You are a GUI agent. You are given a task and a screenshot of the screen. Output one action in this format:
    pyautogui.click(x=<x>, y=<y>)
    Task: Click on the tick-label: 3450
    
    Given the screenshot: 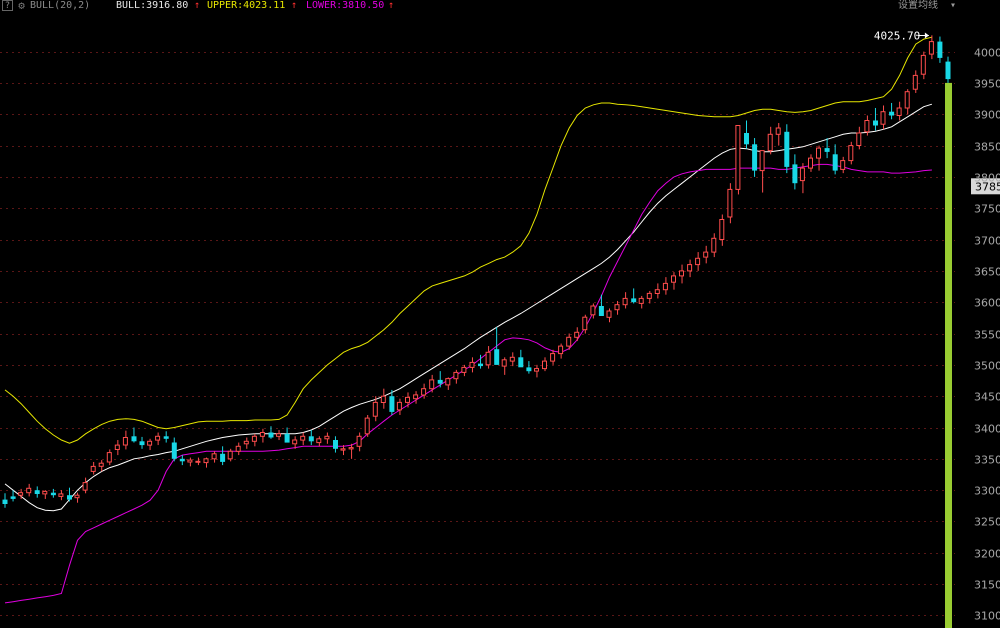 What is the action you would take?
    pyautogui.click(x=987, y=397)
    